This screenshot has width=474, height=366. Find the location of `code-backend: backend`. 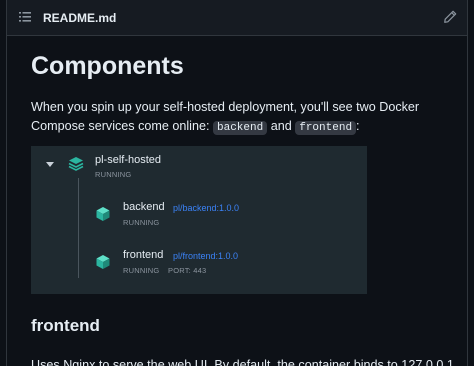

code-backend: backend is located at coordinates (240, 128).